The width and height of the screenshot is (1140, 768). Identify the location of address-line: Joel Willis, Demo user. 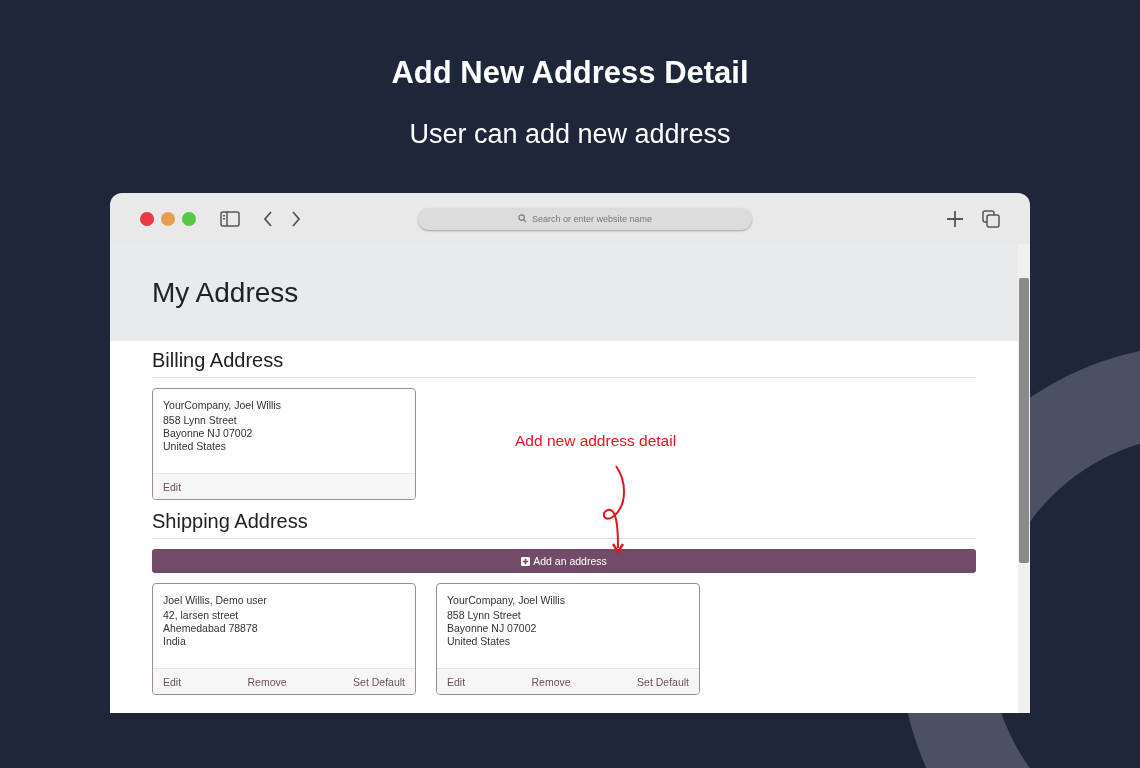
(215, 600).